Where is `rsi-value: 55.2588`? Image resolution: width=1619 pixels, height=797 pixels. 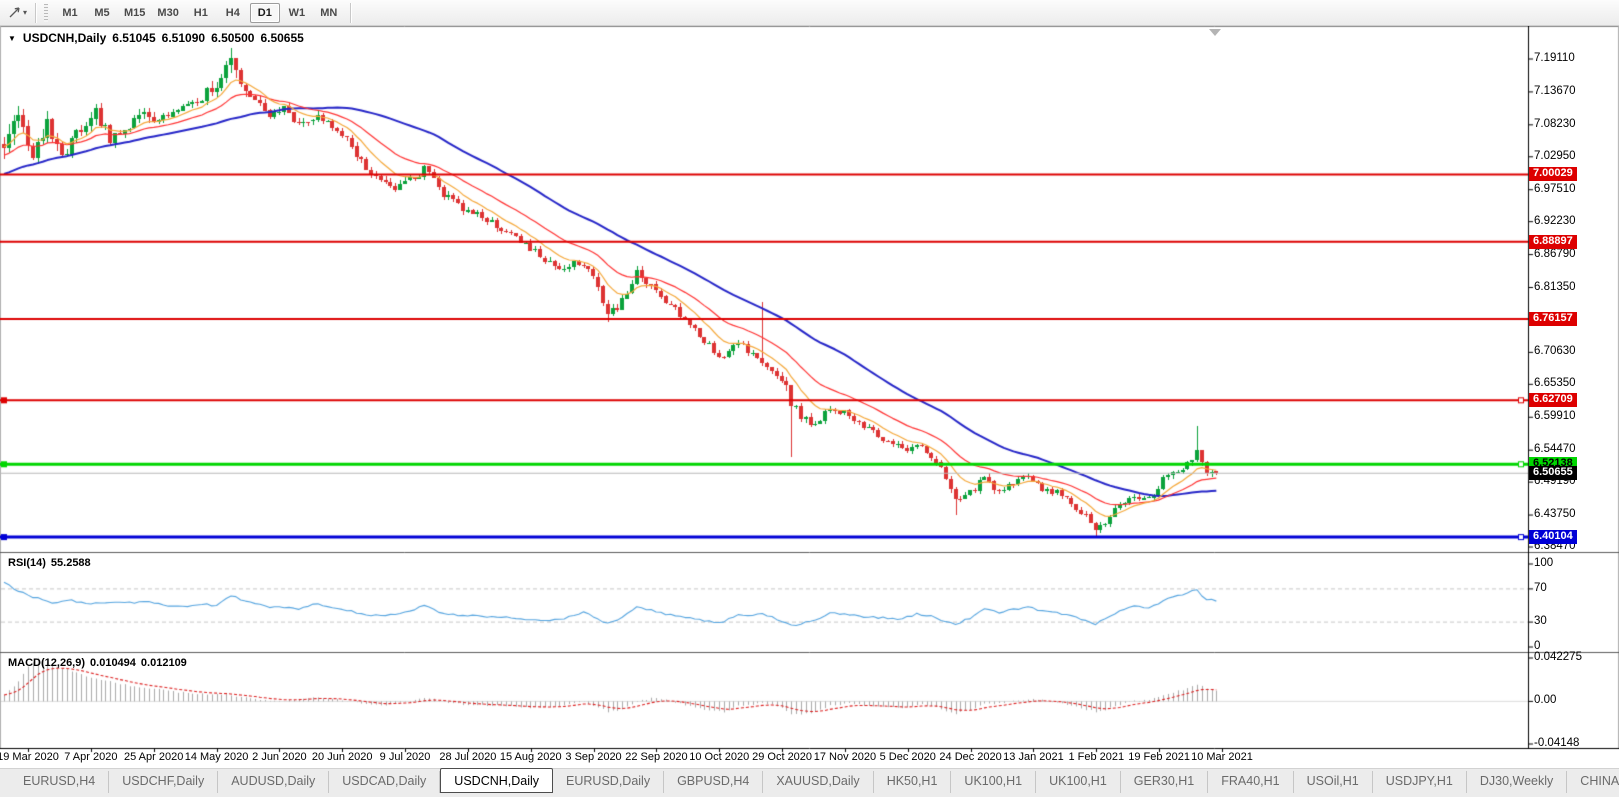 rsi-value: 55.2588 is located at coordinates (70, 563).